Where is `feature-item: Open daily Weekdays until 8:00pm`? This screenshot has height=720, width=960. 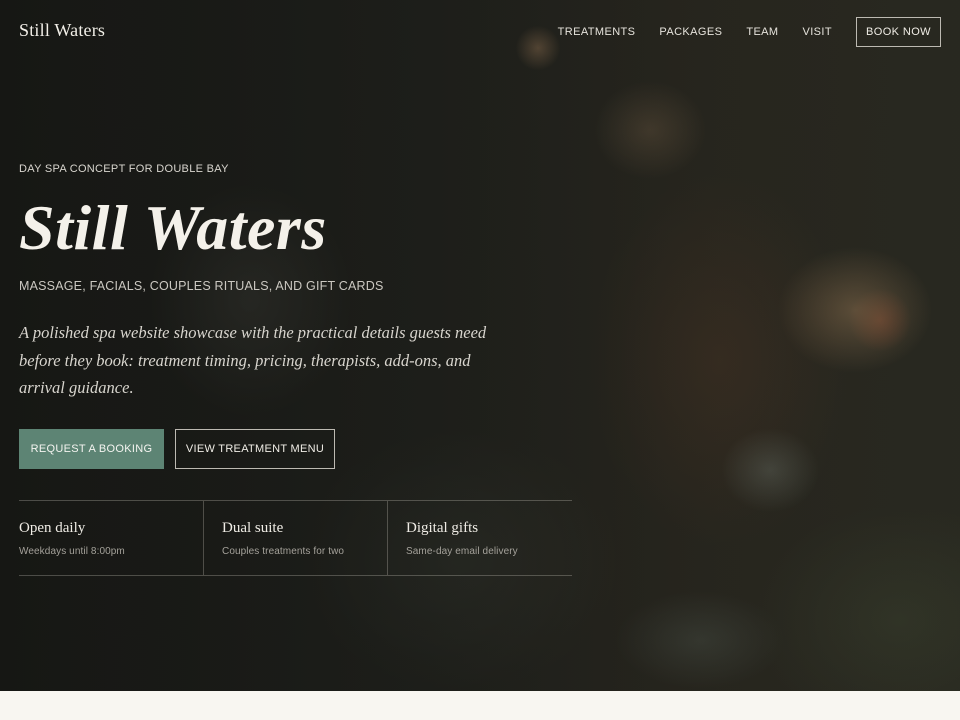 feature-item: Open daily Weekdays until 8:00pm is located at coordinates (111, 538).